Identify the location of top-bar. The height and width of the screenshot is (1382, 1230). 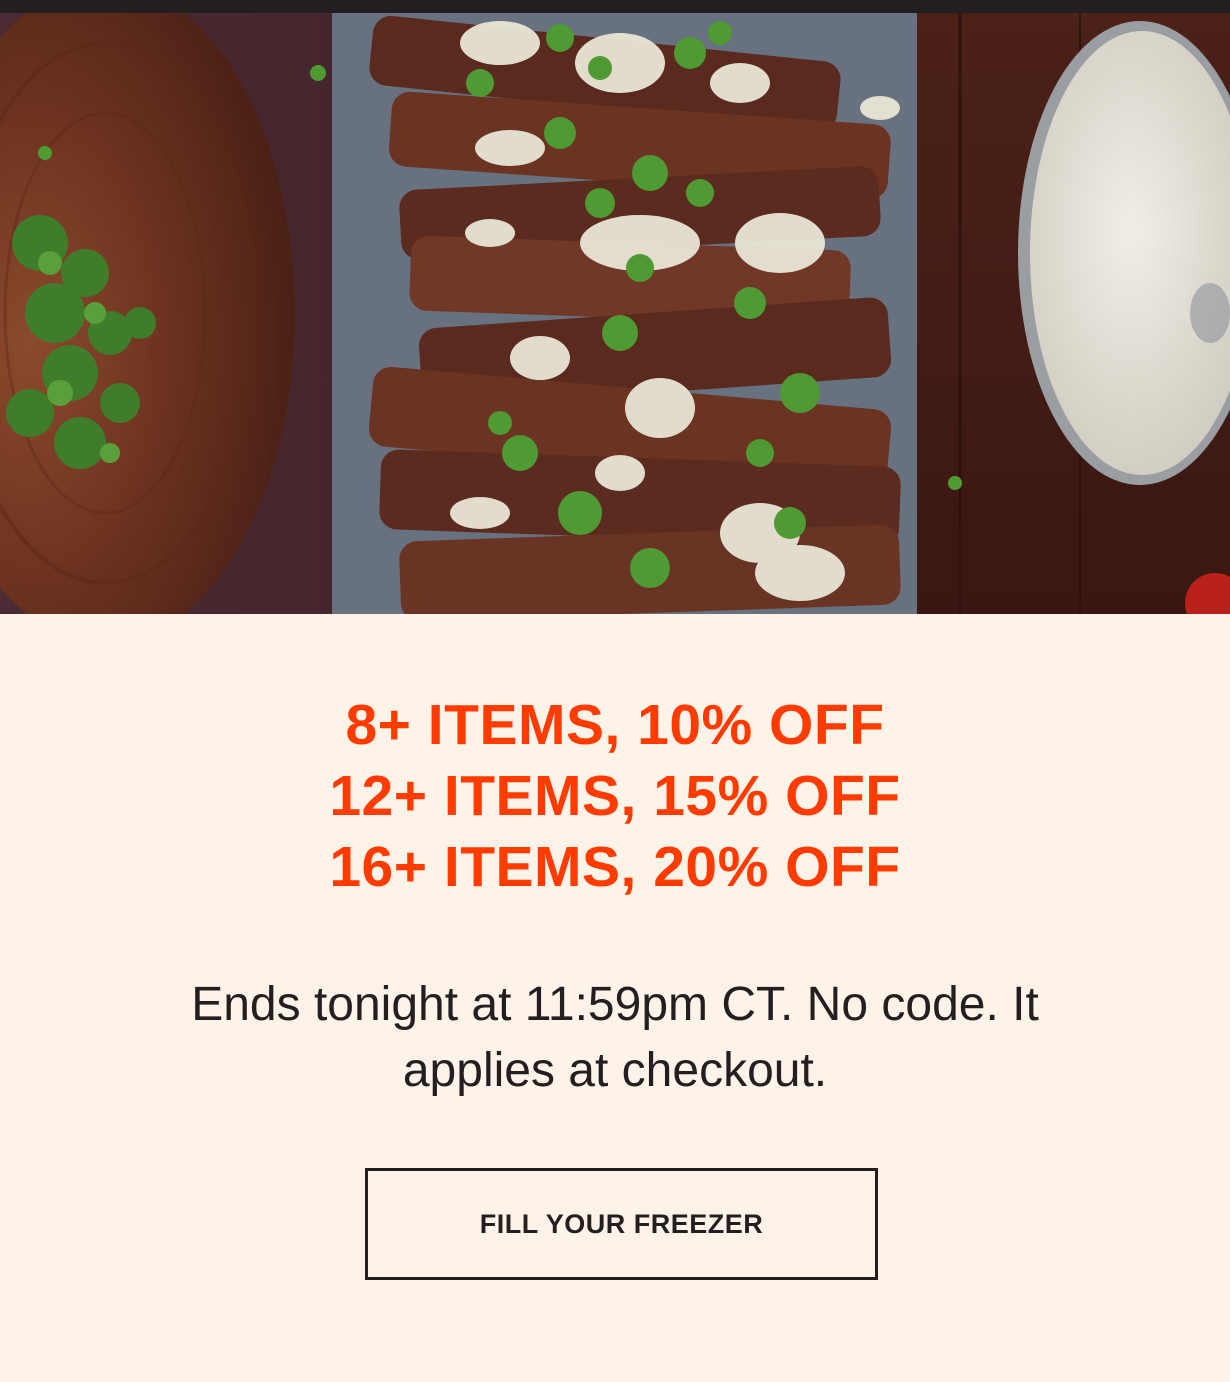
(615, 6).